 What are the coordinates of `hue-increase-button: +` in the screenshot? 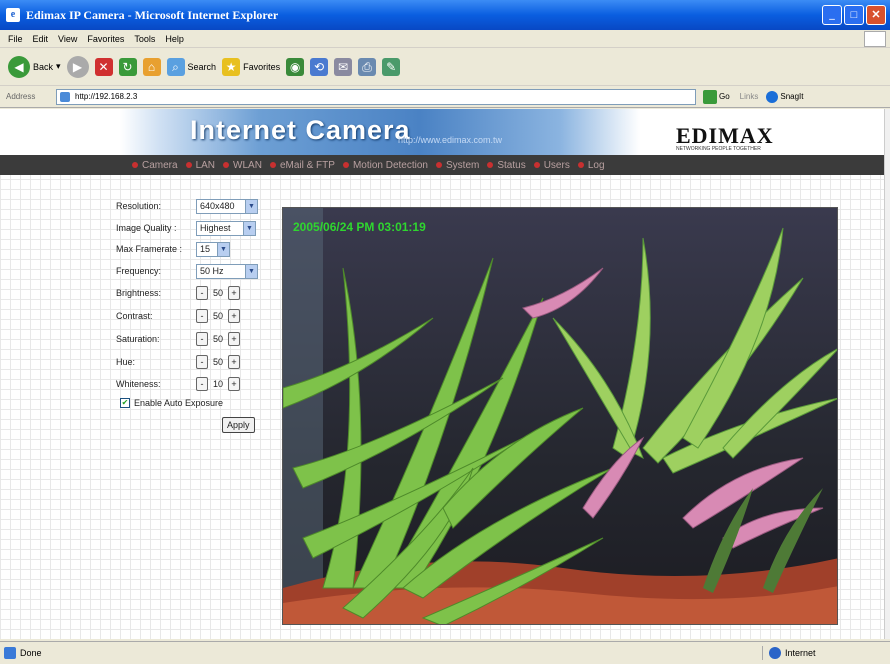 It's located at (234, 362).